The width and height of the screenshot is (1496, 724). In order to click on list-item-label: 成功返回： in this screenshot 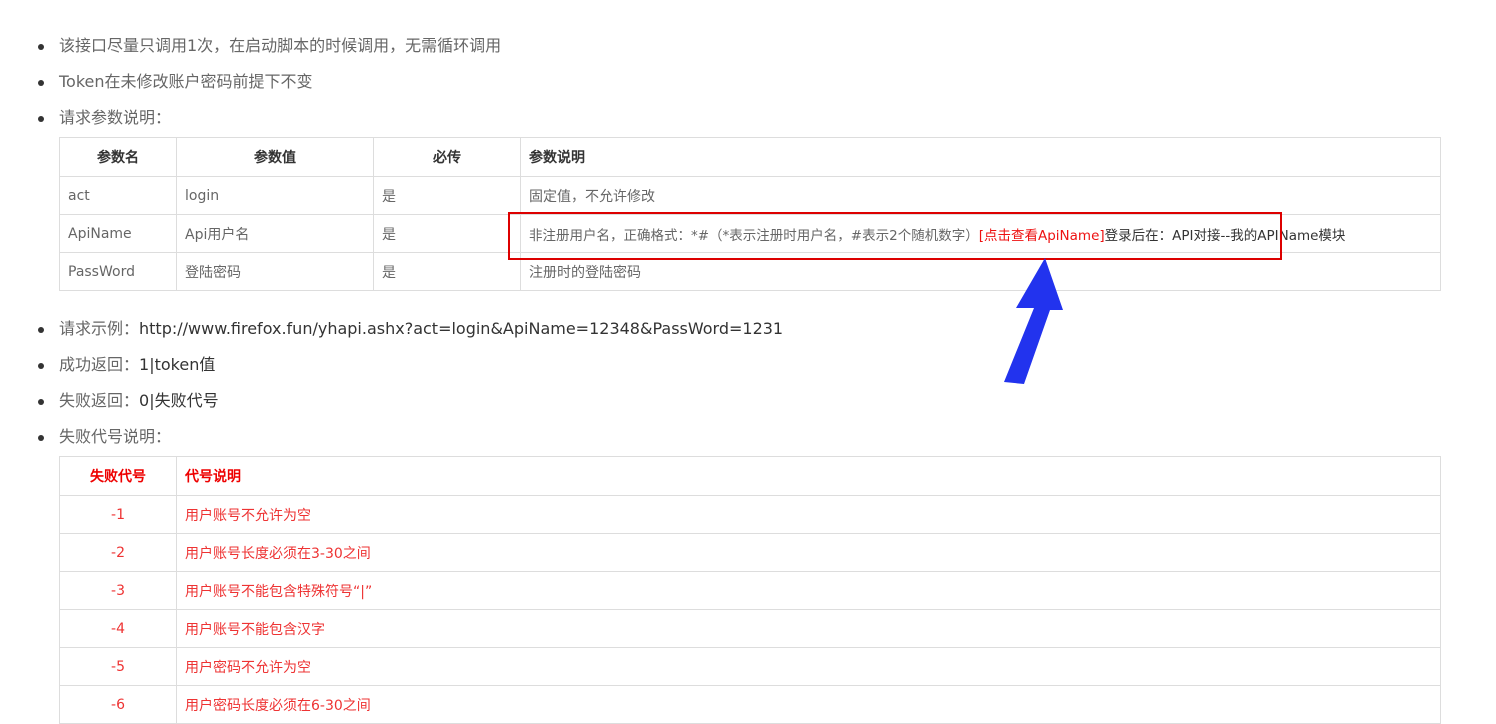, I will do `click(99, 364)`.